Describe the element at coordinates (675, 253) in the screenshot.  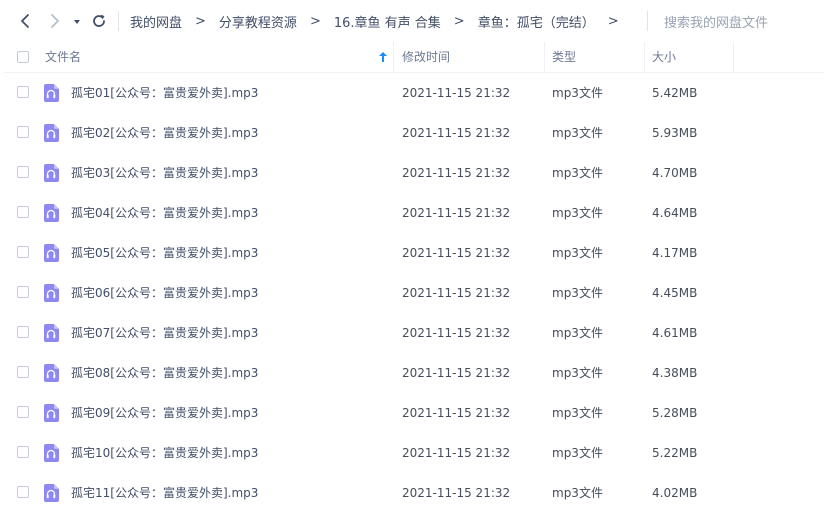
I see `file-size: 4.17MB` at that location.